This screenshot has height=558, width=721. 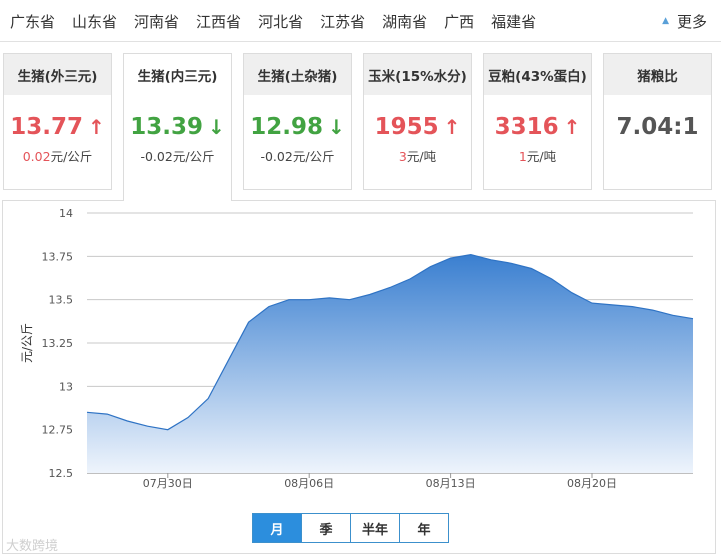 What do you see at coordinates (57, 74) in the screenshot?
I see `card-title: 生猪(外三元)` at bounding box center [57, 74].